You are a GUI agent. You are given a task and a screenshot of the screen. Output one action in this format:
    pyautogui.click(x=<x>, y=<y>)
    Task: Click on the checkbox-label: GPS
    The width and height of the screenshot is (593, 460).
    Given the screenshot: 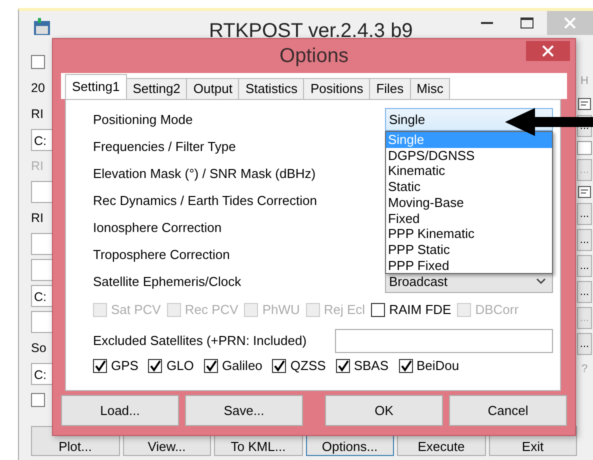 What is the action you would take?
    pyautogui.click(x=124, y=366)
    